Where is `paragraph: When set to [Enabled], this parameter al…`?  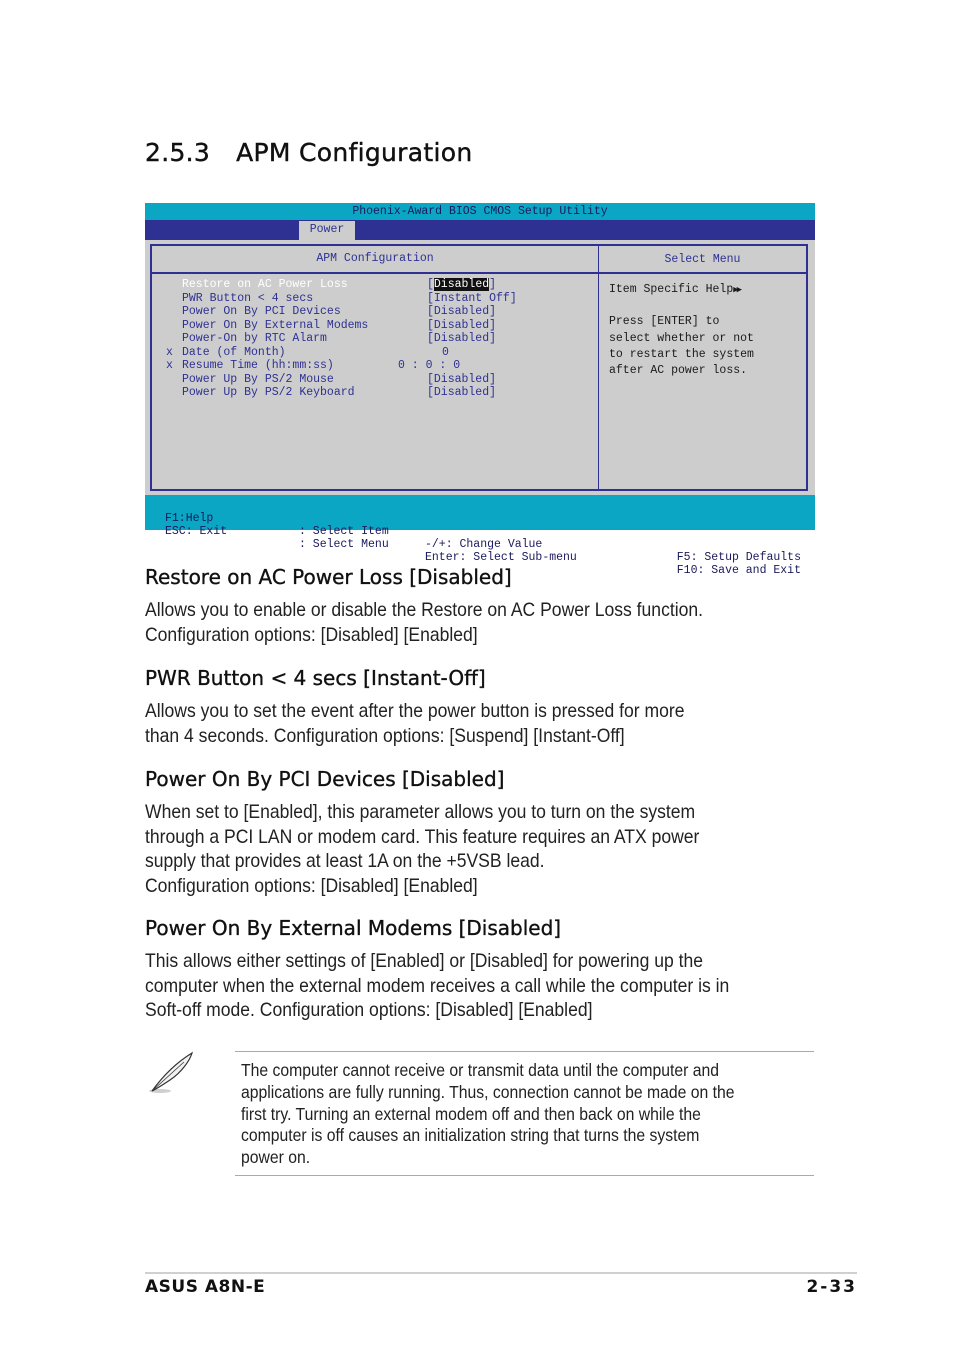
paragraph: When set to [Enabled], this parameter al… is located at coordinates (487, 849).